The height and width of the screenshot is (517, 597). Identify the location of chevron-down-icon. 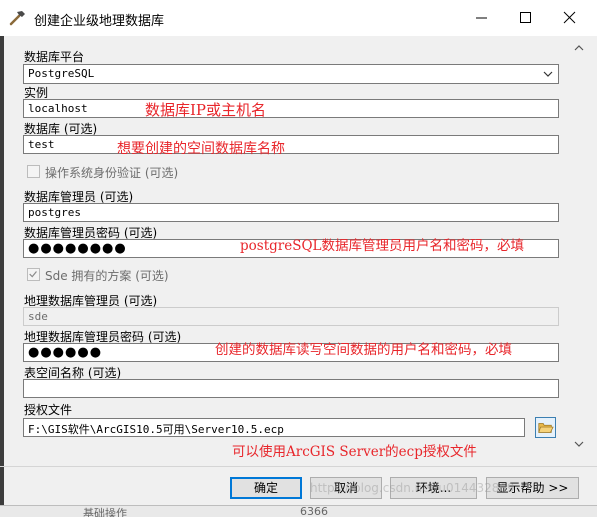
(548, 74).